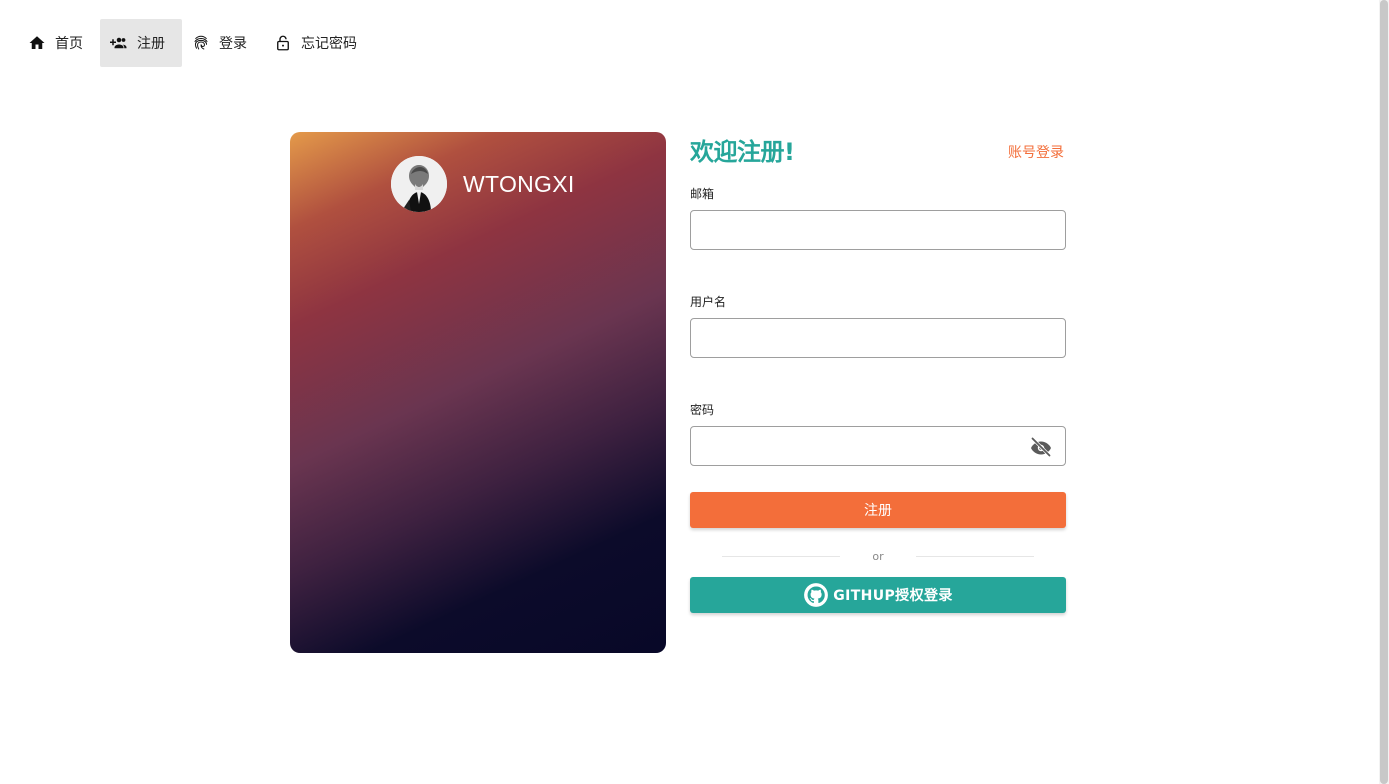  Describe the element at coordinates (1036, 152) in the screenshot. I see `account-login-link: 账号登录` at that location.